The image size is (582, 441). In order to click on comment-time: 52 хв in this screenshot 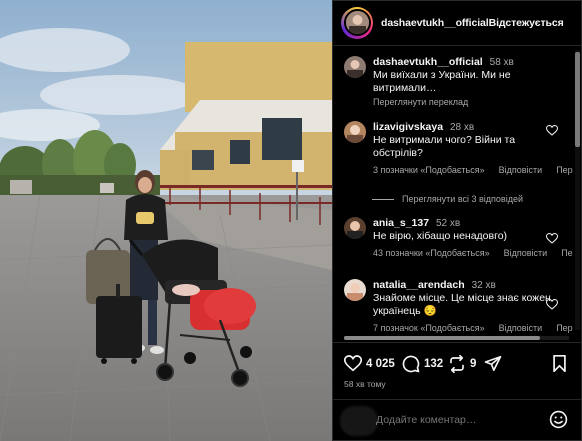, I will do `click(448, 223)`.